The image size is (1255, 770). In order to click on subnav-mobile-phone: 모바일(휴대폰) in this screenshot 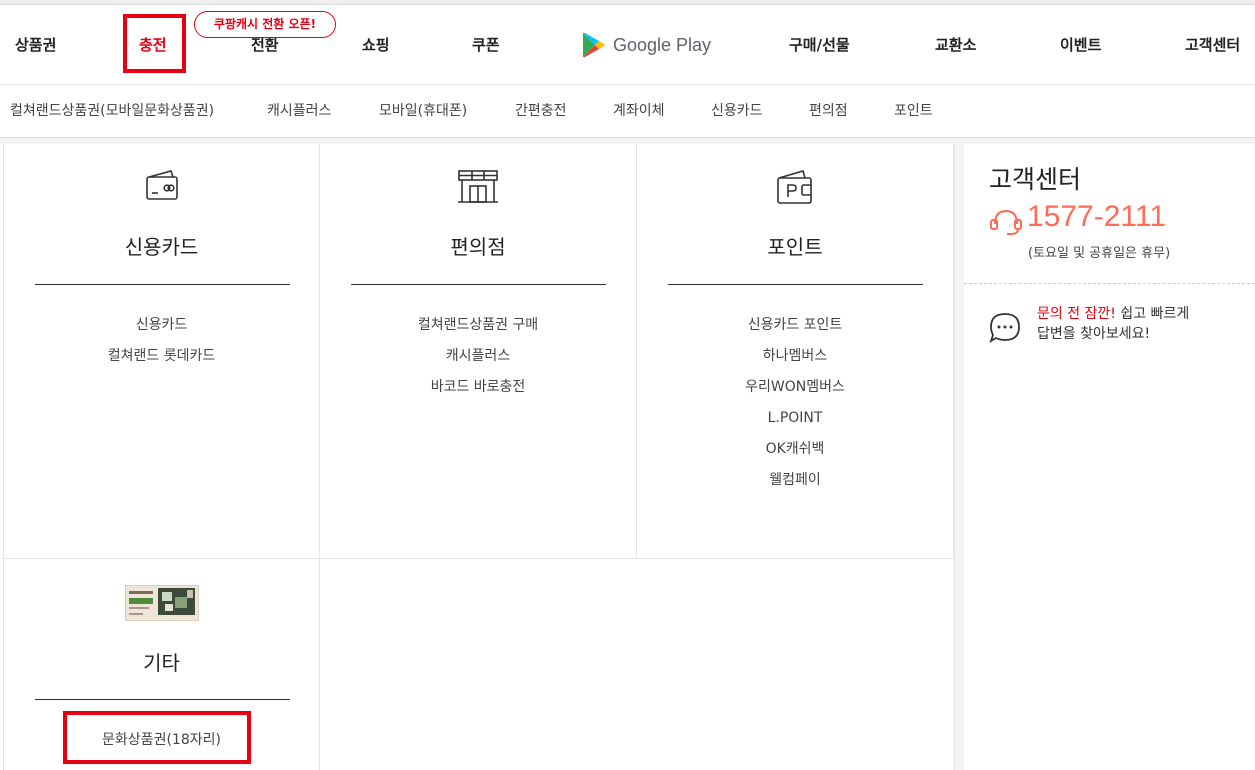, I will do `click(423, 112)`.